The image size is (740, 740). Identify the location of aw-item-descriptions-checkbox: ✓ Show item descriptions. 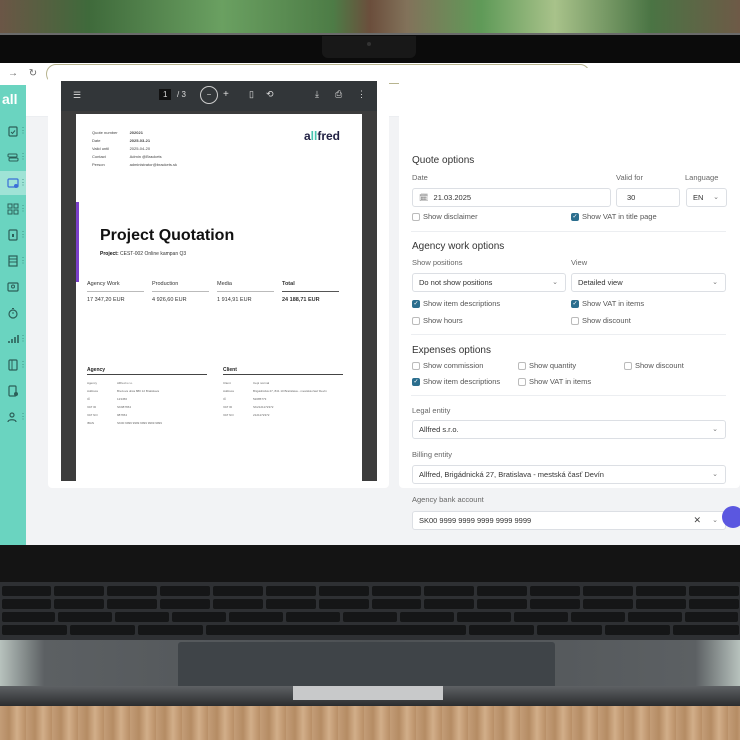
(456, 303).